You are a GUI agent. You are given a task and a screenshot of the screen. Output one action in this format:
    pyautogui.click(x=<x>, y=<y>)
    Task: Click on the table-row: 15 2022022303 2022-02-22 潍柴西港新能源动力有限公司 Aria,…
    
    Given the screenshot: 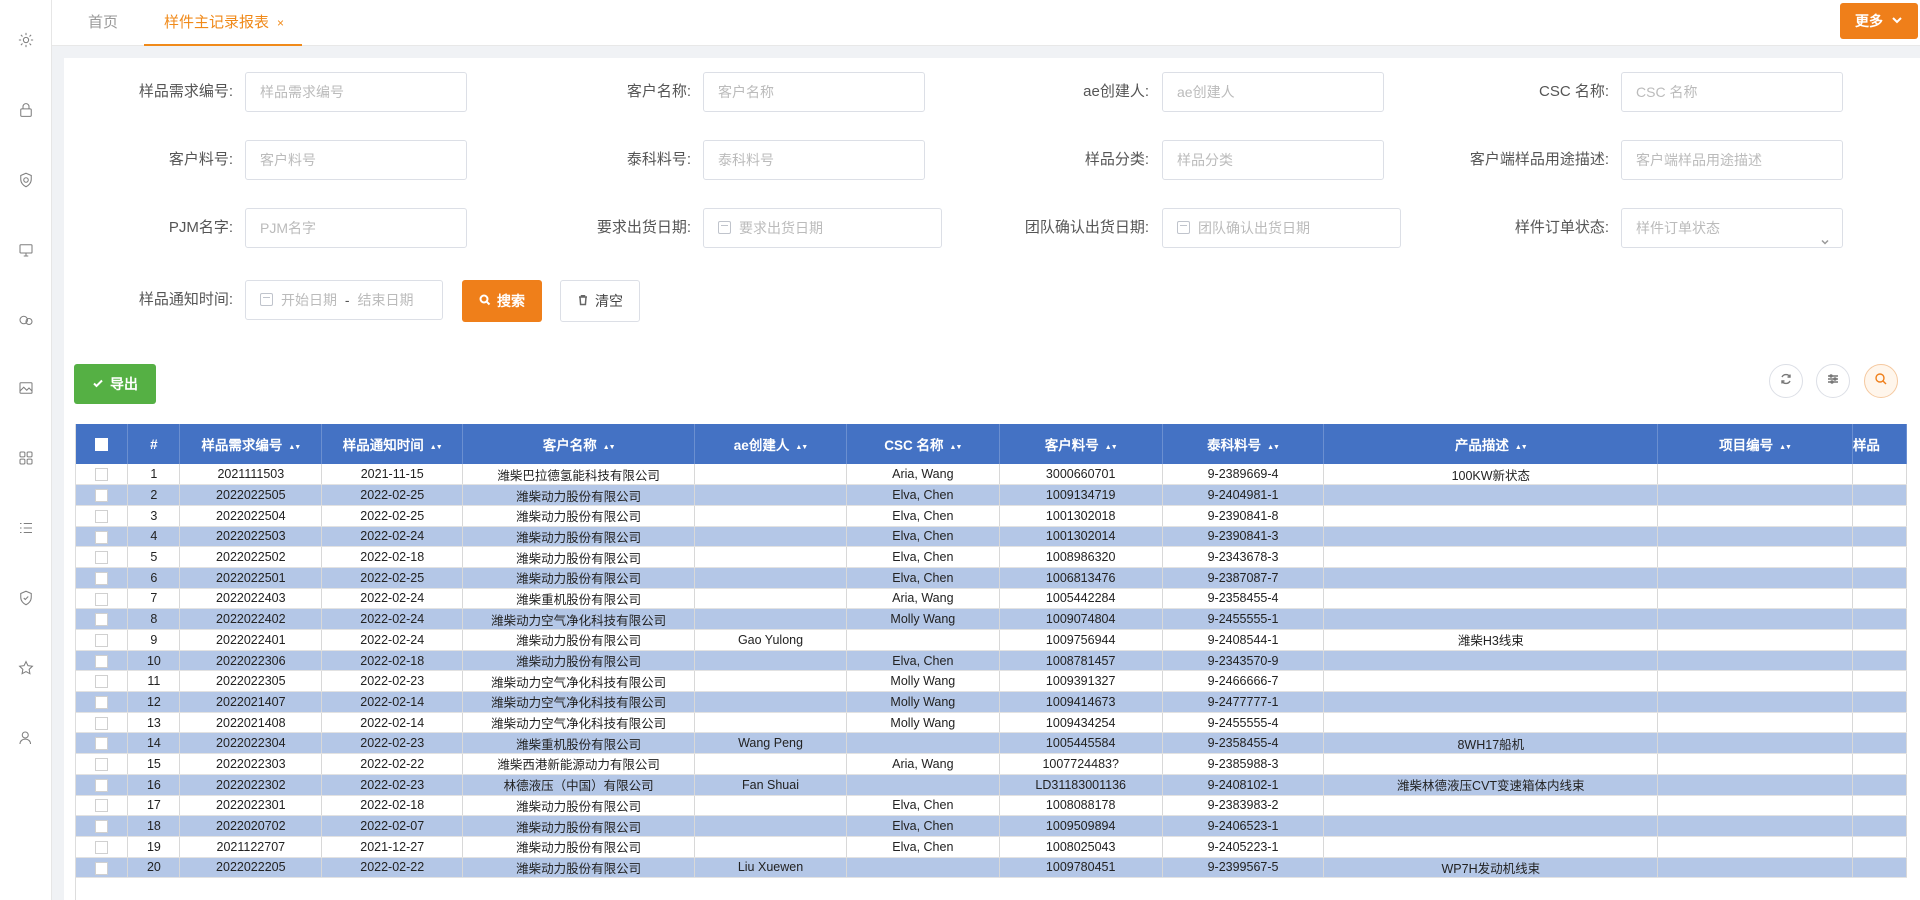 What is the action you would take?
    pyautogui.click(x=991, y=764)
    